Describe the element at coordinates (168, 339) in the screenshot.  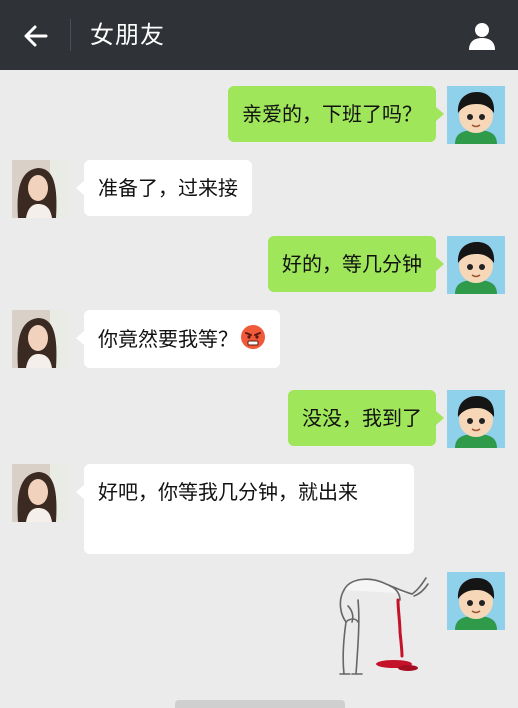
I see `message-text: 你竟然要我等？` at that location.